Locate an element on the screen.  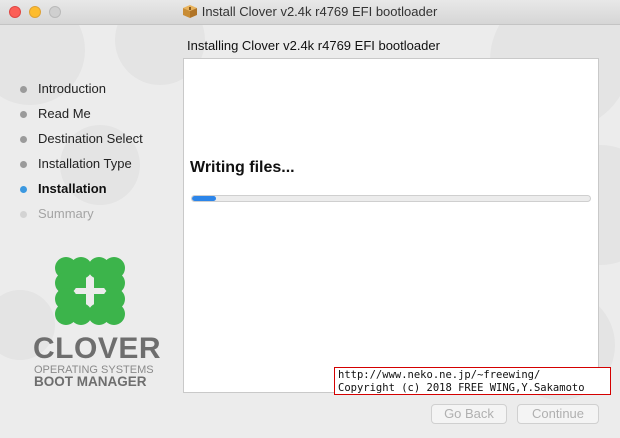
step-bullet-active is located at coordinates (23, 189).